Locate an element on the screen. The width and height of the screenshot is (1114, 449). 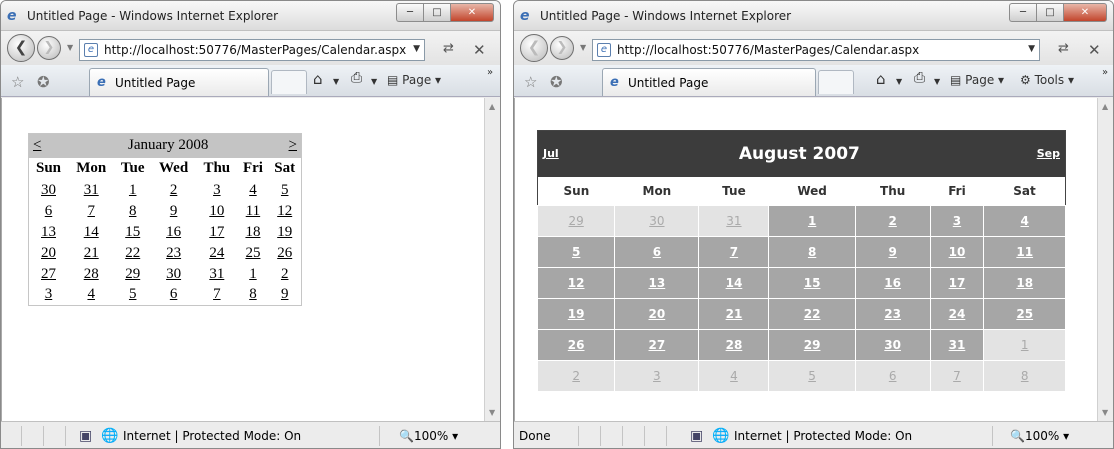
calendar-day-link: 17 is located at coordinates (957, 283).